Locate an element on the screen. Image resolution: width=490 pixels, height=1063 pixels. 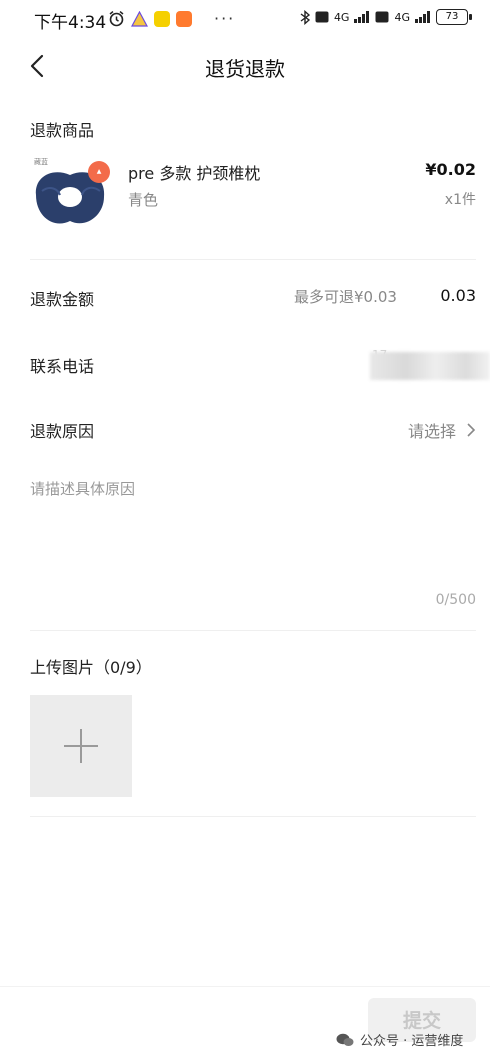
phone-redaction-blur is located at coordinates (430, 366).